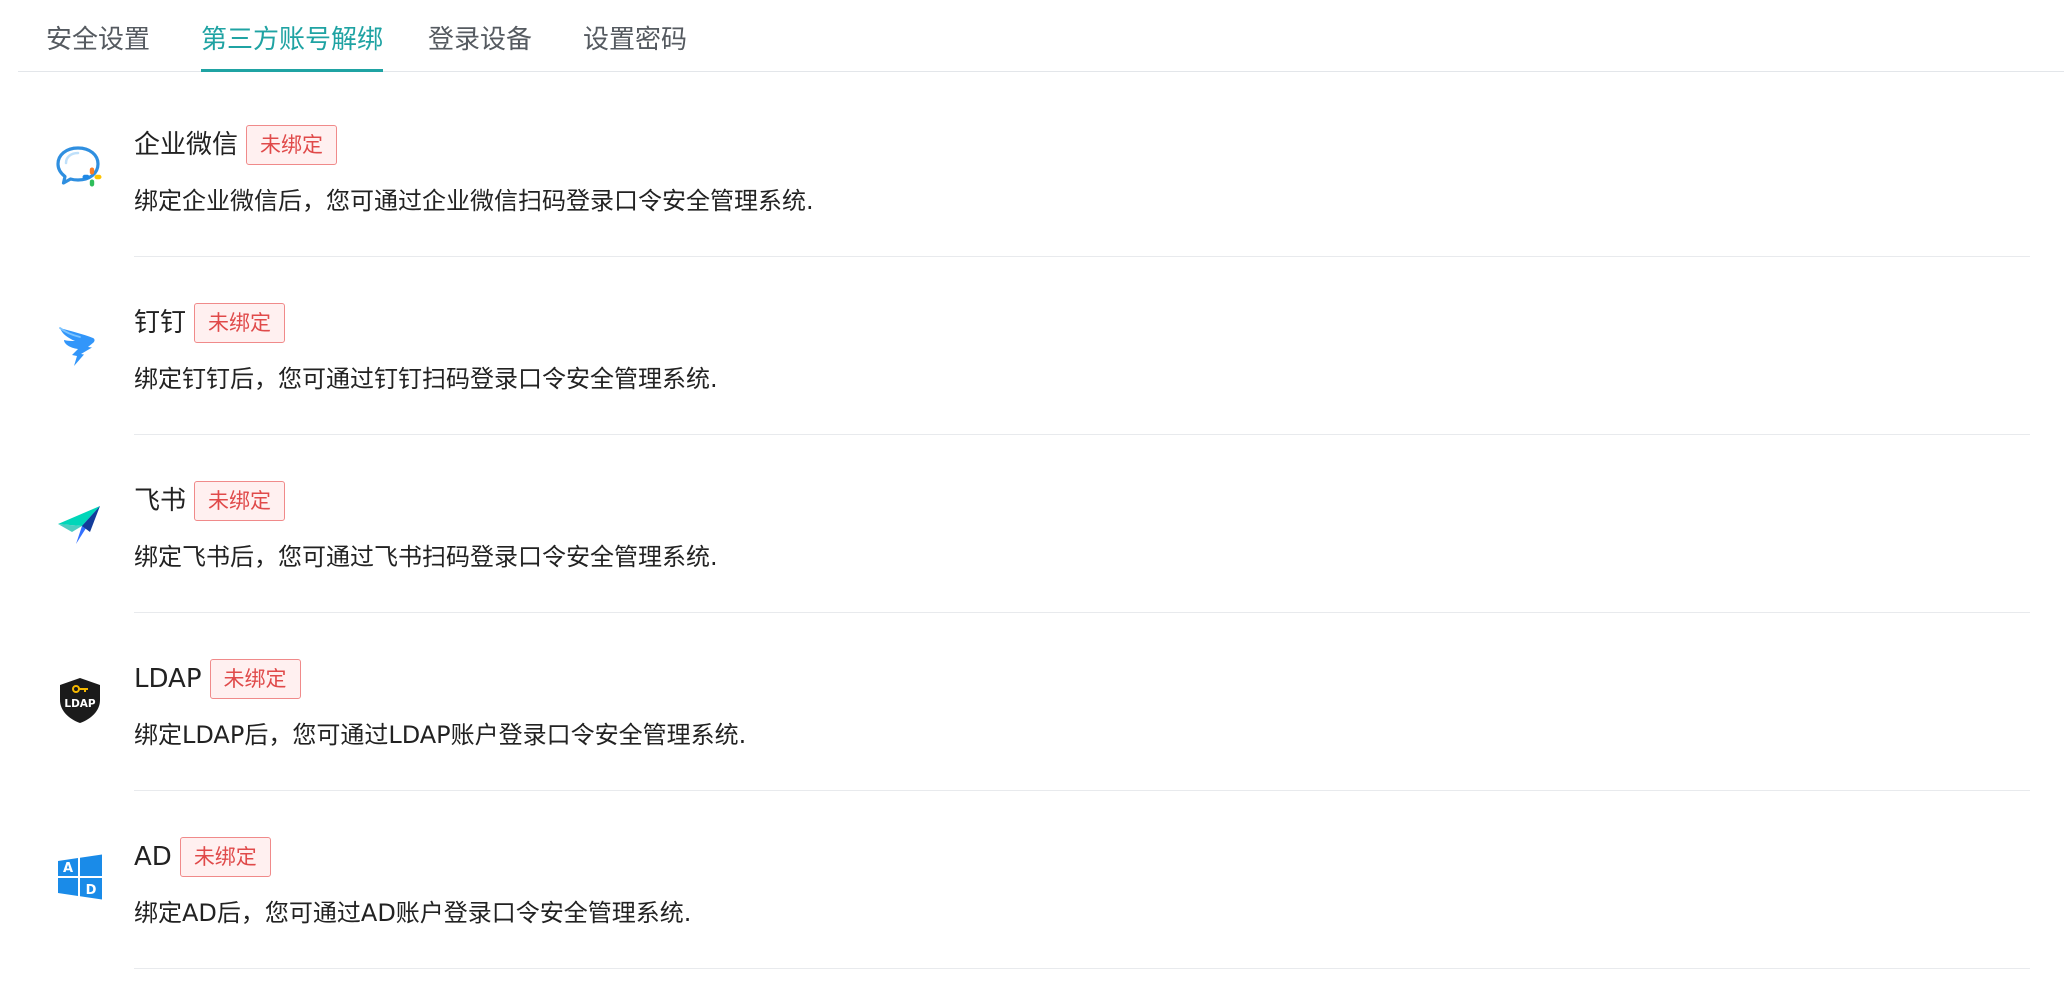  What do you see at coordinates (292, 47) in the screenshot?
I see `tab-third-party-unbind: 第三方账号解绑` at bounding box center [292, 47].